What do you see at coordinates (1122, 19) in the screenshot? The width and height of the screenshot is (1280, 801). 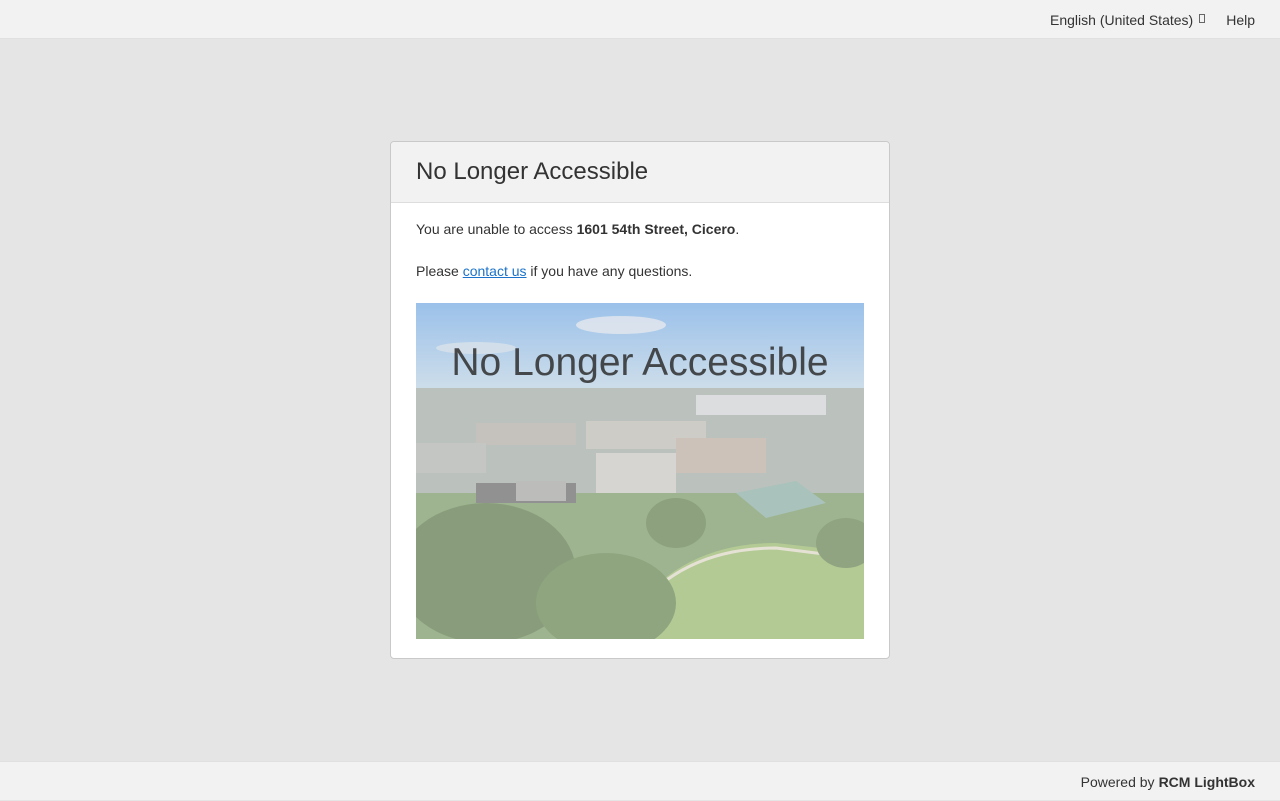 I see `language-label: English (United States)` at bounding box center [1122, 19].